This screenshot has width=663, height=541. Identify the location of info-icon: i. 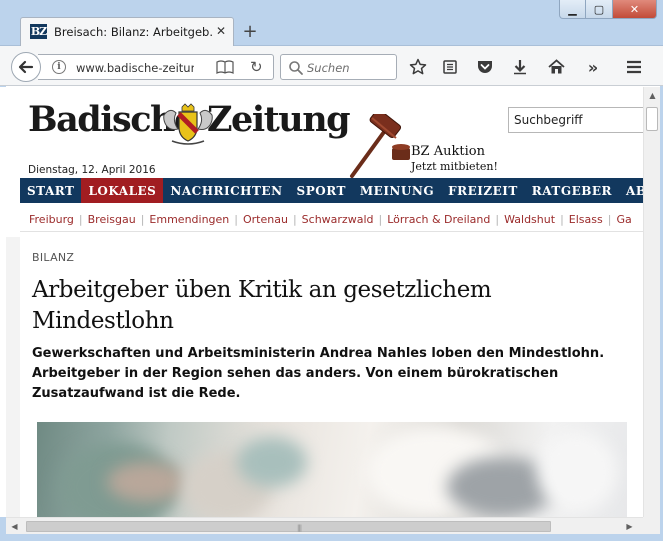
(59, 67).